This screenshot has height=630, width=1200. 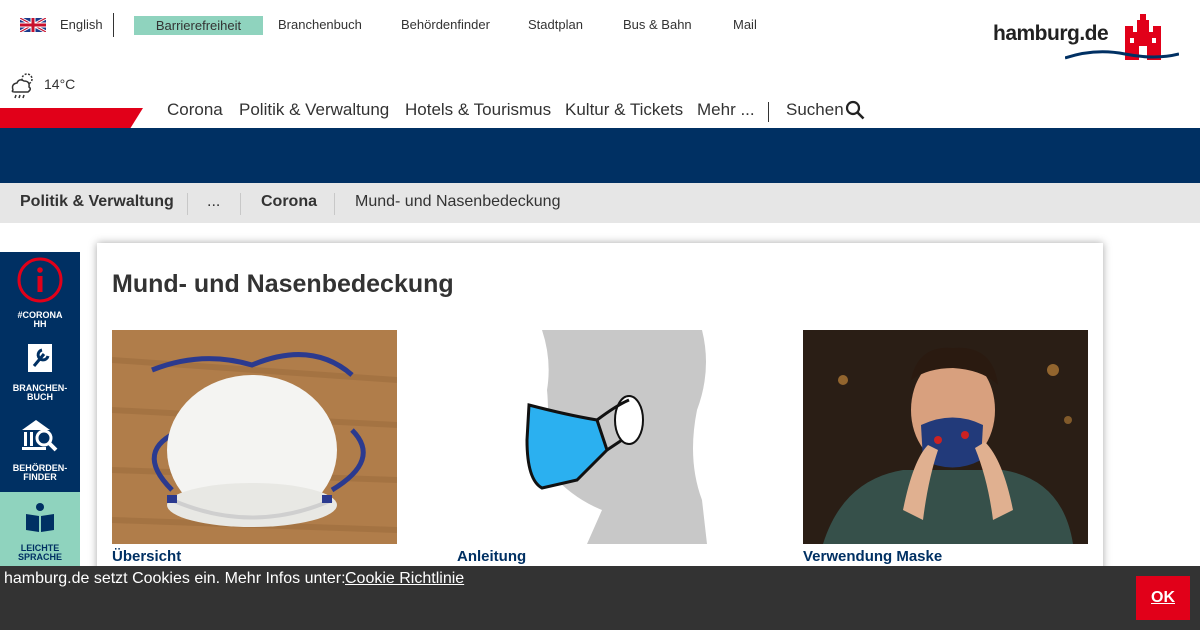 I want to click on sidebar-label: FINDER, so click(x=40, y=477).